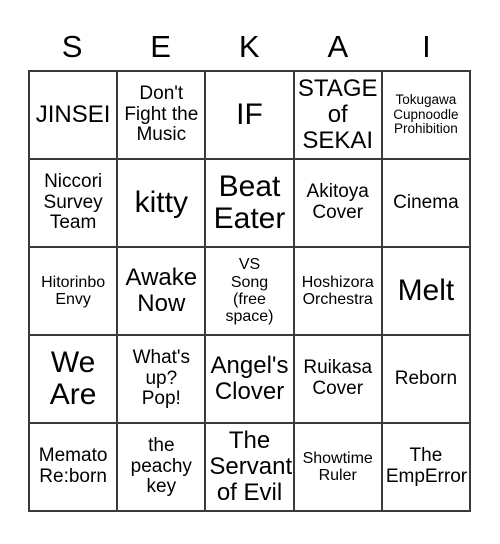  What do you see at coordinates (338, 46) in the screenshot?
I see `bingo-header-letter-3: A` at bounding box center [338, 46].